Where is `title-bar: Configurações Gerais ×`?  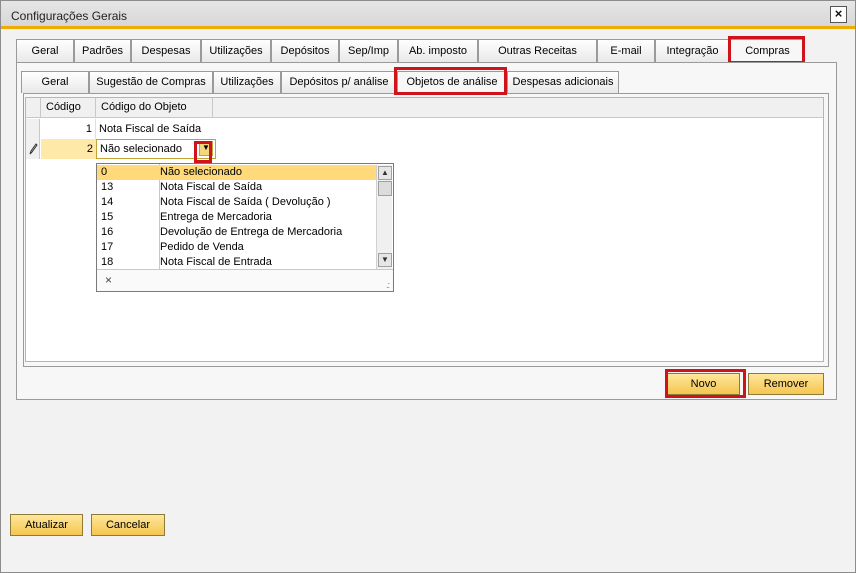
title-bar: Configurações Gerais × is located at coordinates (428, 15).